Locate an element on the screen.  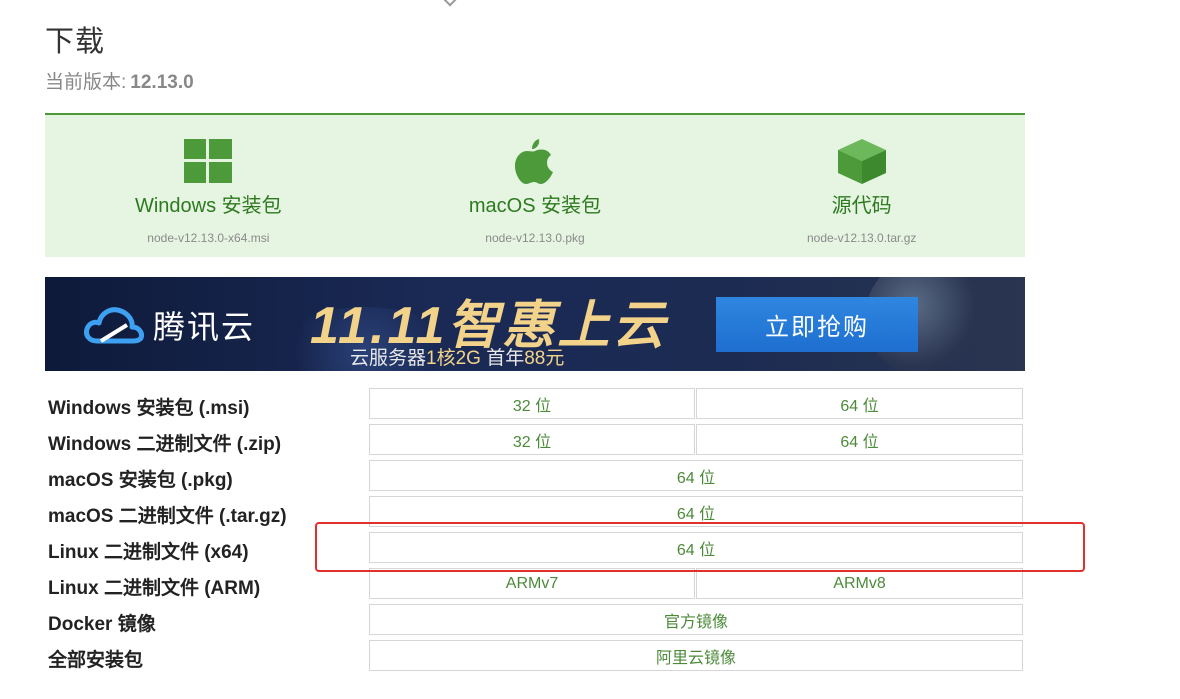
download-label: Windows 安装包 is located at coordinates (208, 206).